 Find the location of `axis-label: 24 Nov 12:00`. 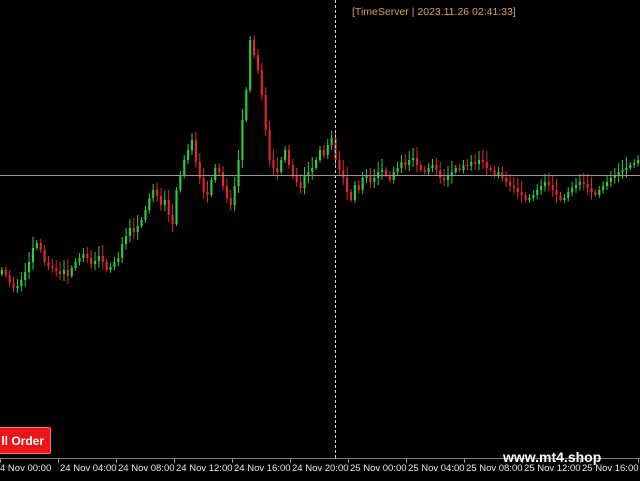

axis-label: 24 Nov 12:00 is located at coordinates (204, 468).